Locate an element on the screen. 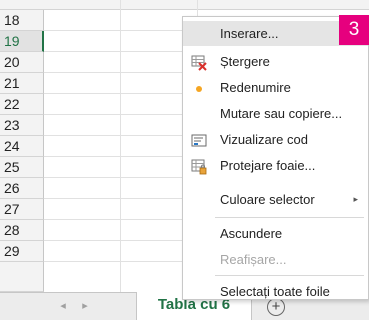 Image resolution: width=369 pixels, height=320 pixels. menu-item-label: Culoare selector is located at coordinates (267, 199).